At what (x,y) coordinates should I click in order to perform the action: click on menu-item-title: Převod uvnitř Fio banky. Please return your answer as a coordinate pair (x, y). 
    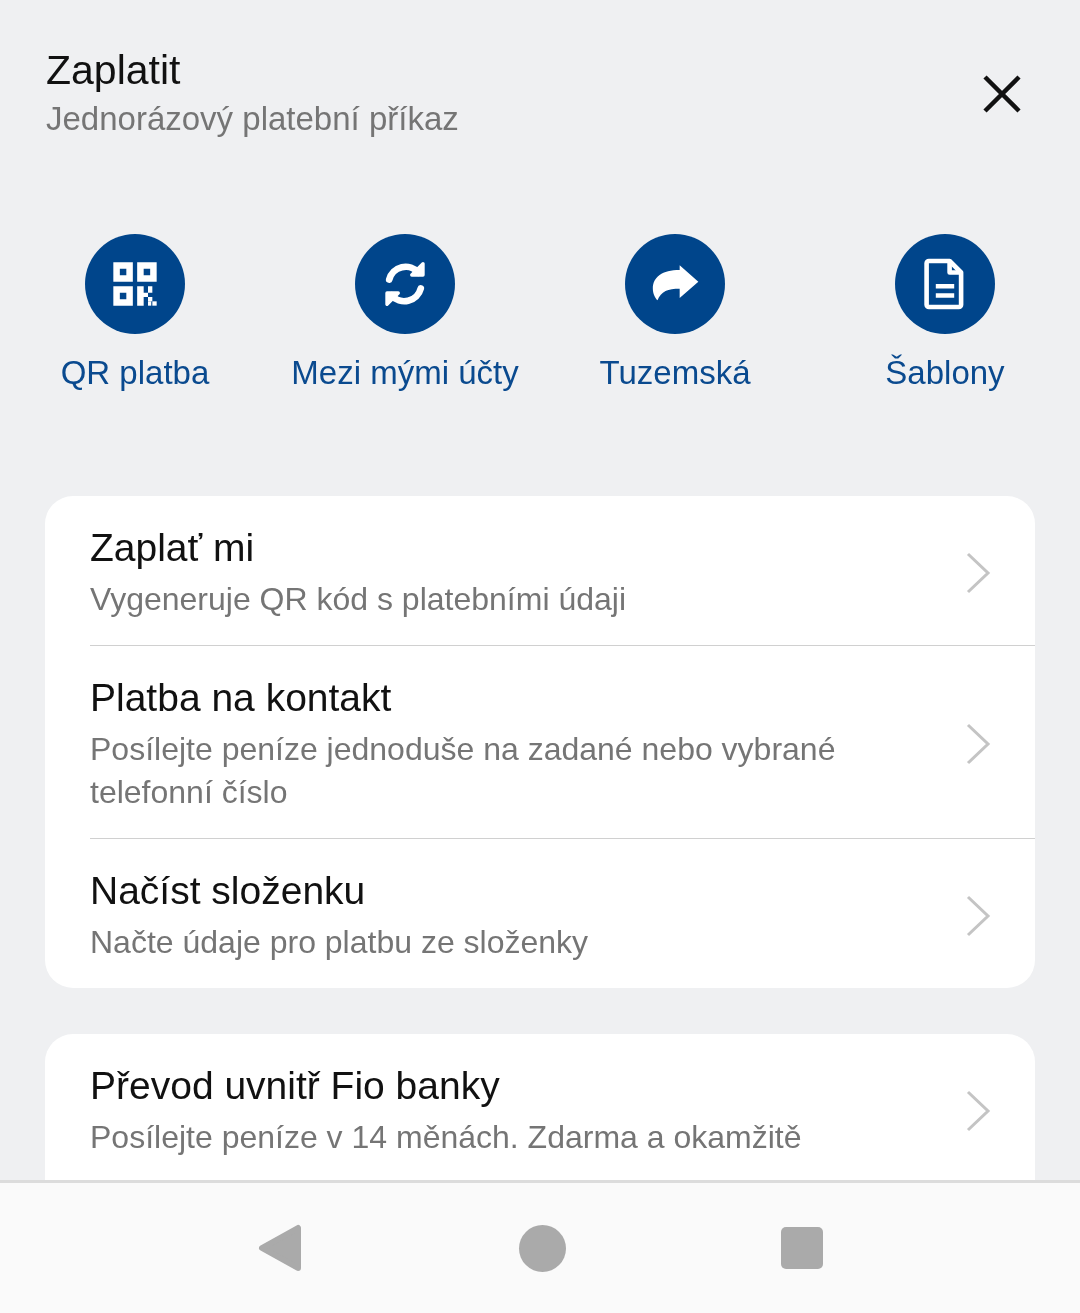
    Looking at the image, I should click on (295, 1086).